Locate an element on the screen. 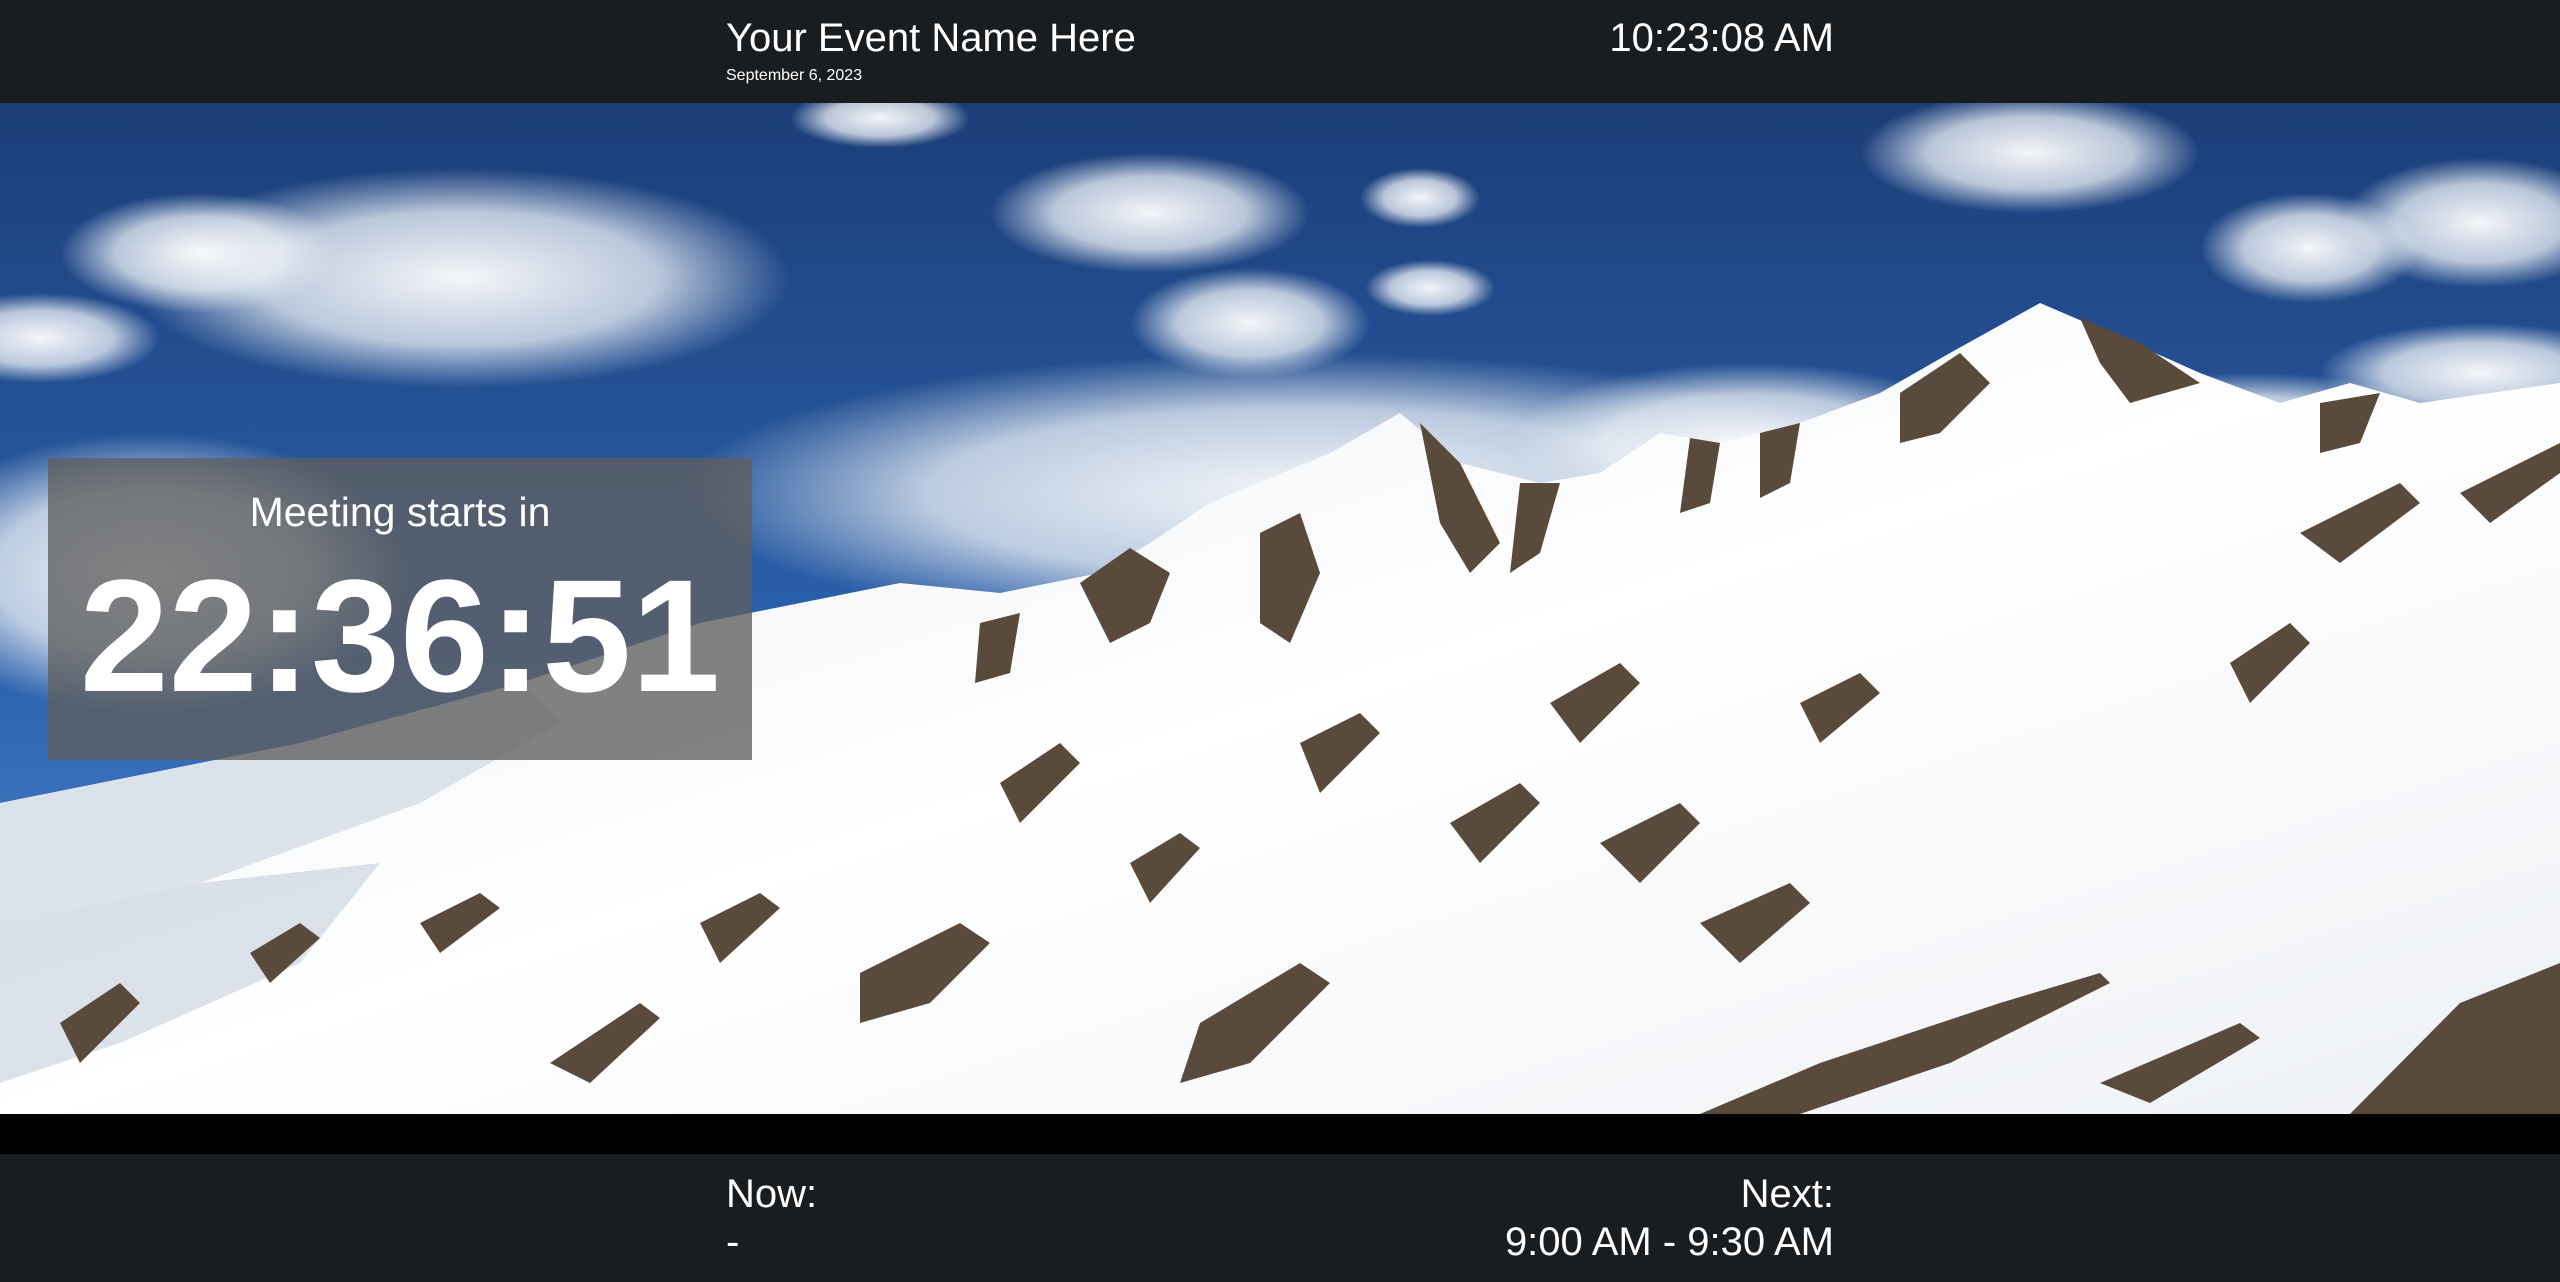 This screenshot has height=1282, width=2560. next-value: 9:00 AM - 9:30 AM is located at coordinates (1669, 1242).